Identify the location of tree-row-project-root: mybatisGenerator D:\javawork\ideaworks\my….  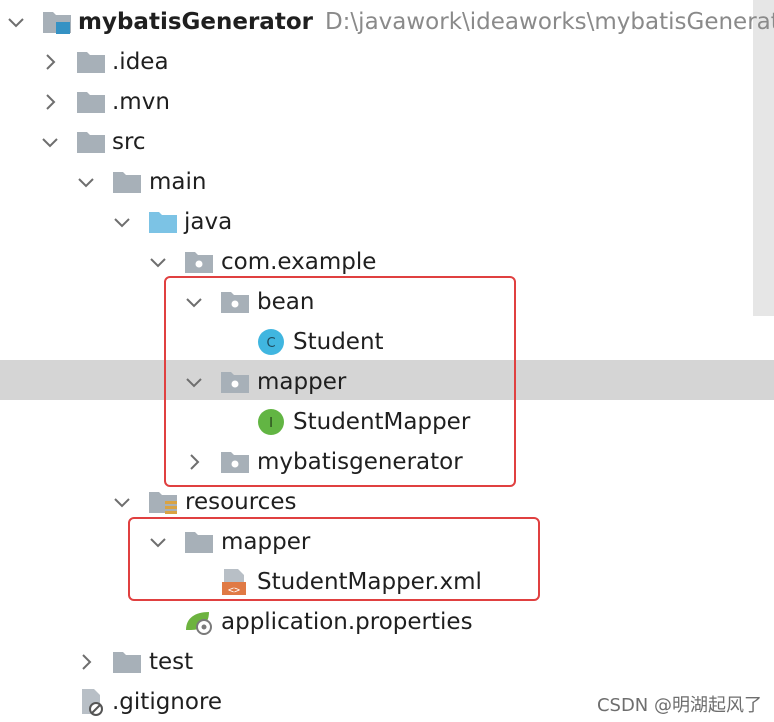
(387, 22).